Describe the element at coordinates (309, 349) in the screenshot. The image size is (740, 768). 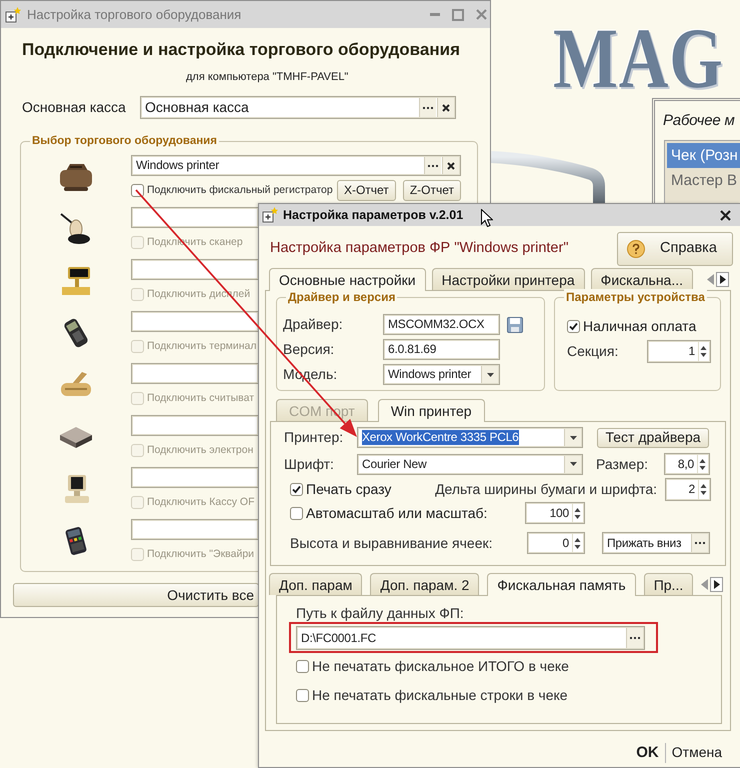
I see `field-label: Версия:` at that location.